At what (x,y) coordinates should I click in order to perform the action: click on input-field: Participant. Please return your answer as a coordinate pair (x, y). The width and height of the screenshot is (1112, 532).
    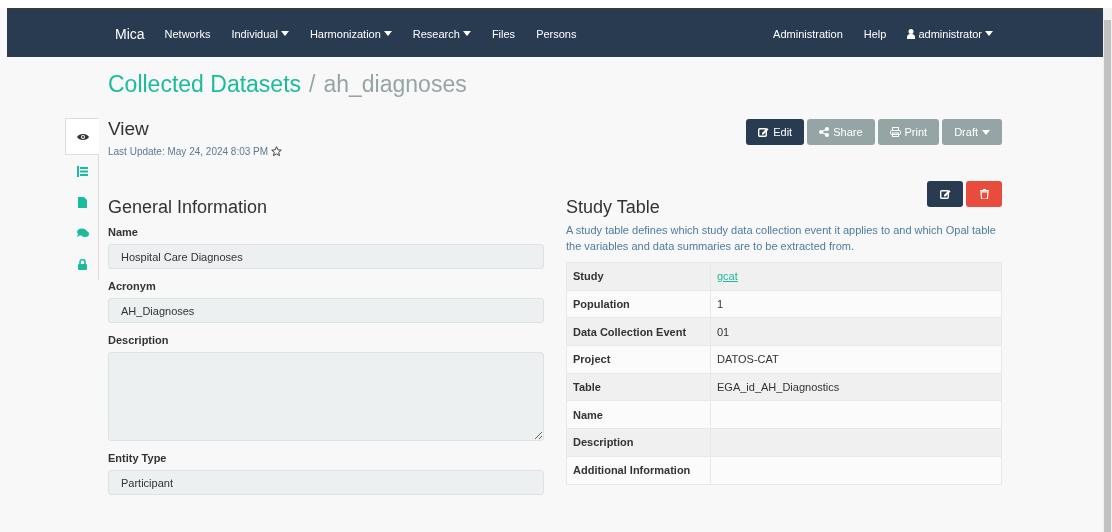
    Looking at the image, I should click on (326, 482).